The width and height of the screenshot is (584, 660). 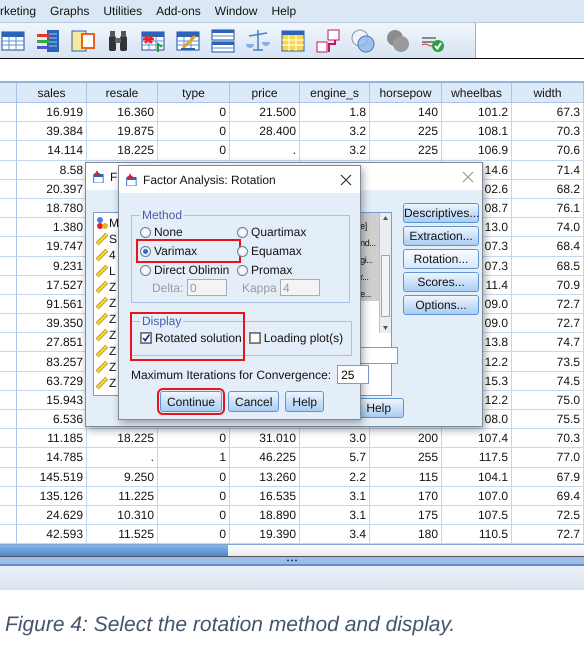 I want to click on column-header: engine_s, so click(x=335, y=93).